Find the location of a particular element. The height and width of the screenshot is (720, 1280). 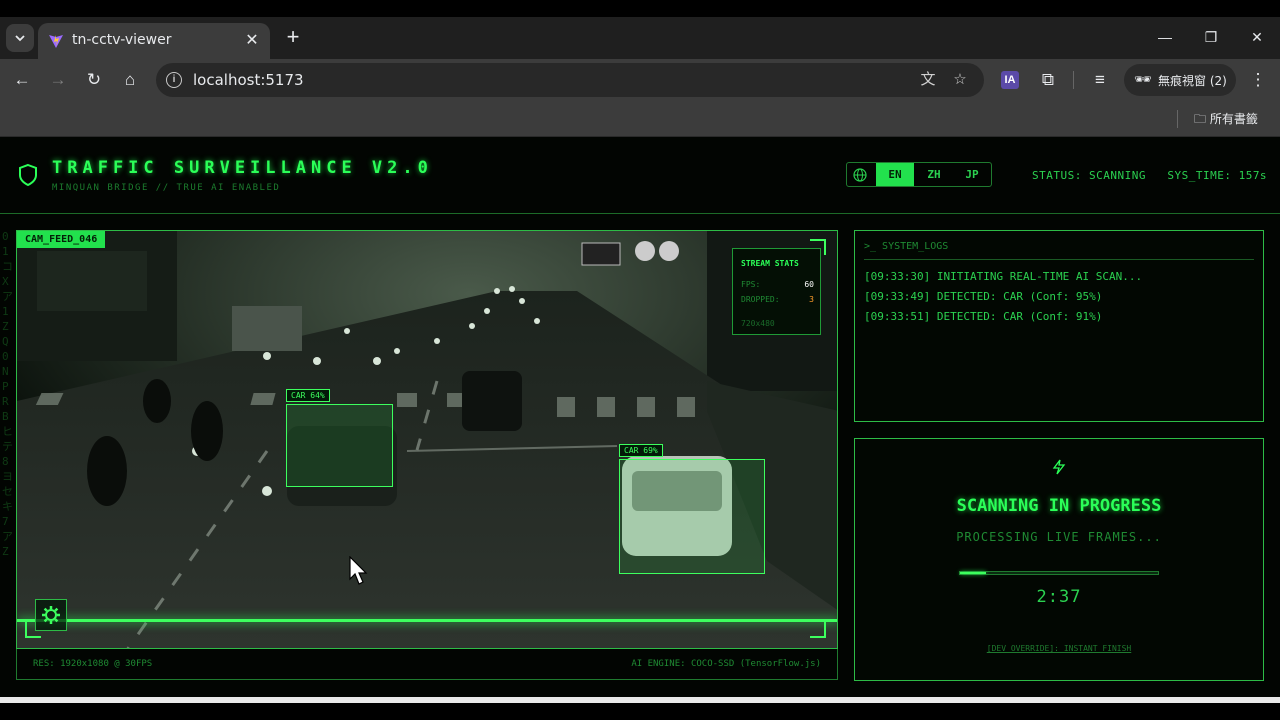

bottom-bar is located at coordinates (640, 700).